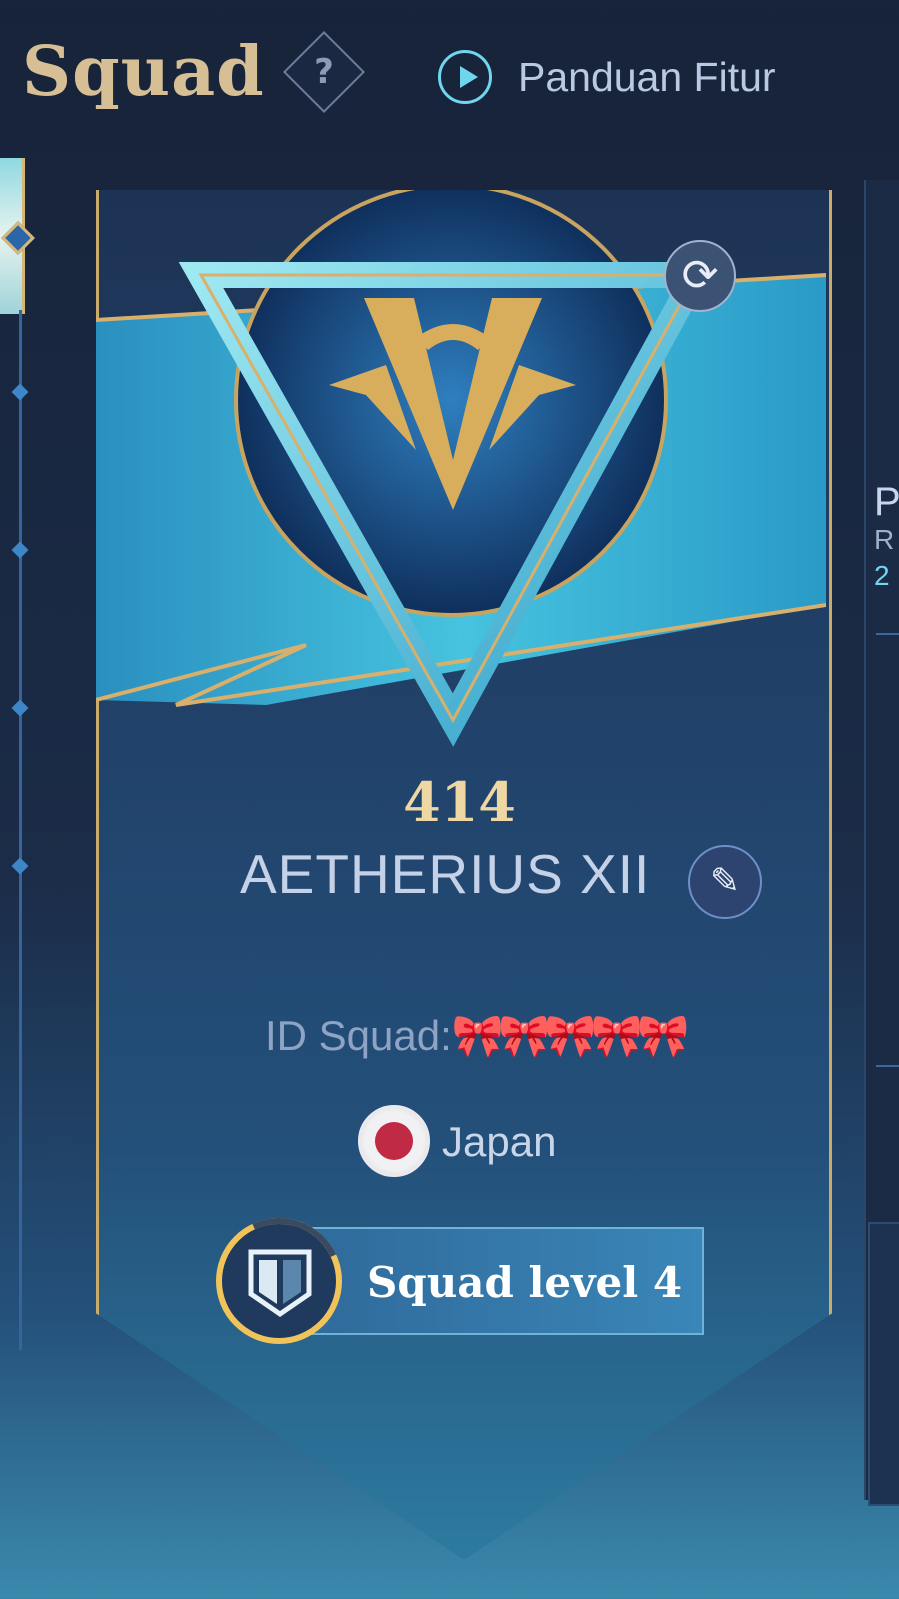 This screenshot has height=1599, width=899. What do you see at coordinates (647, 76) in the screenshot?
I see `feature-guide-label: Panduan Fitur` at bounding box center [647, 76].